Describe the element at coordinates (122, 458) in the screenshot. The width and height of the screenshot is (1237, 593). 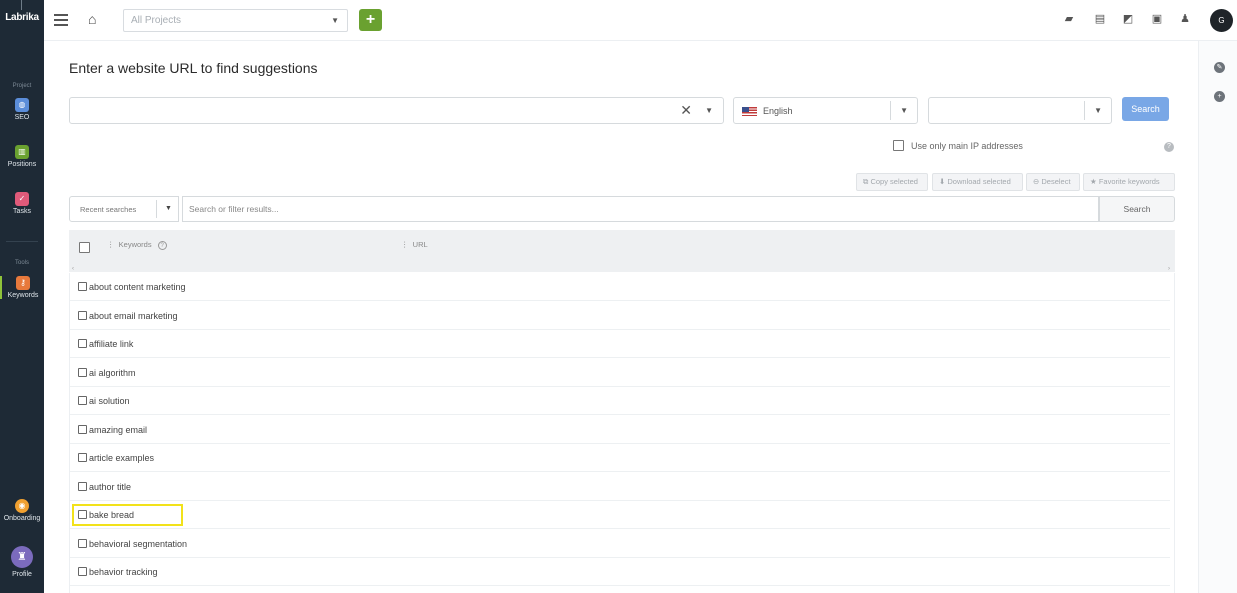
I see `keyword-text: article examples` at that location.